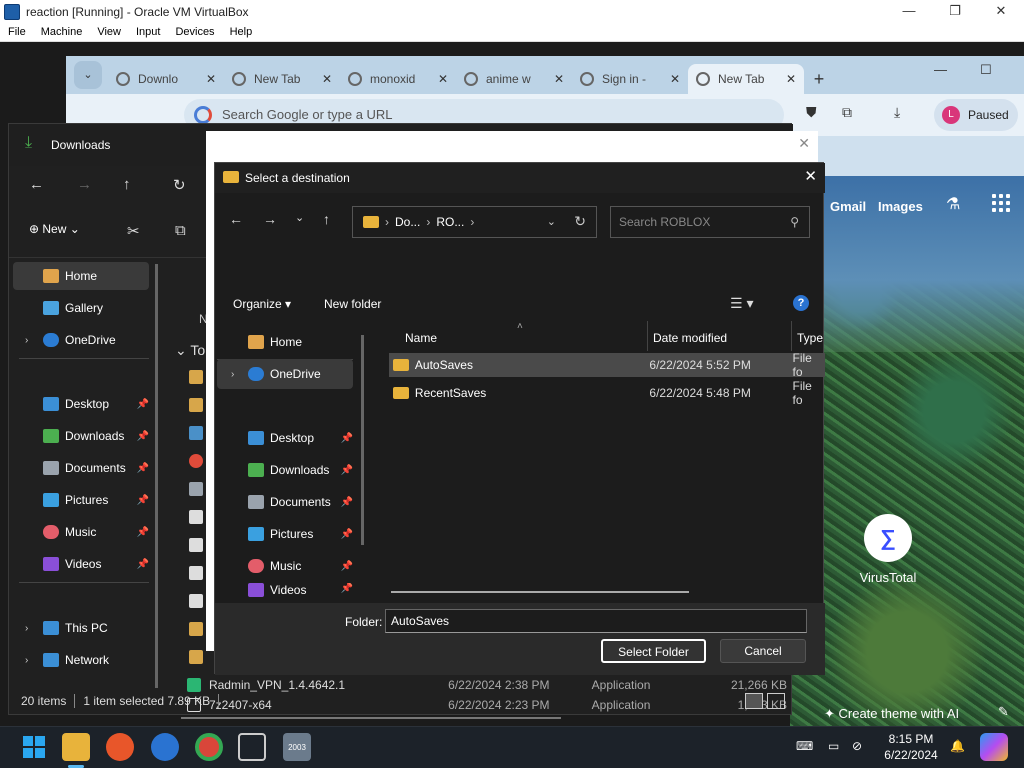 Image resolution: width=1024 pixels, height=768 pixels. What do you see at coordinates (81, 436) in the screenshot?
I see `sidebar-item-downloads: Downloads 📌` at bounding box center [81, 436].